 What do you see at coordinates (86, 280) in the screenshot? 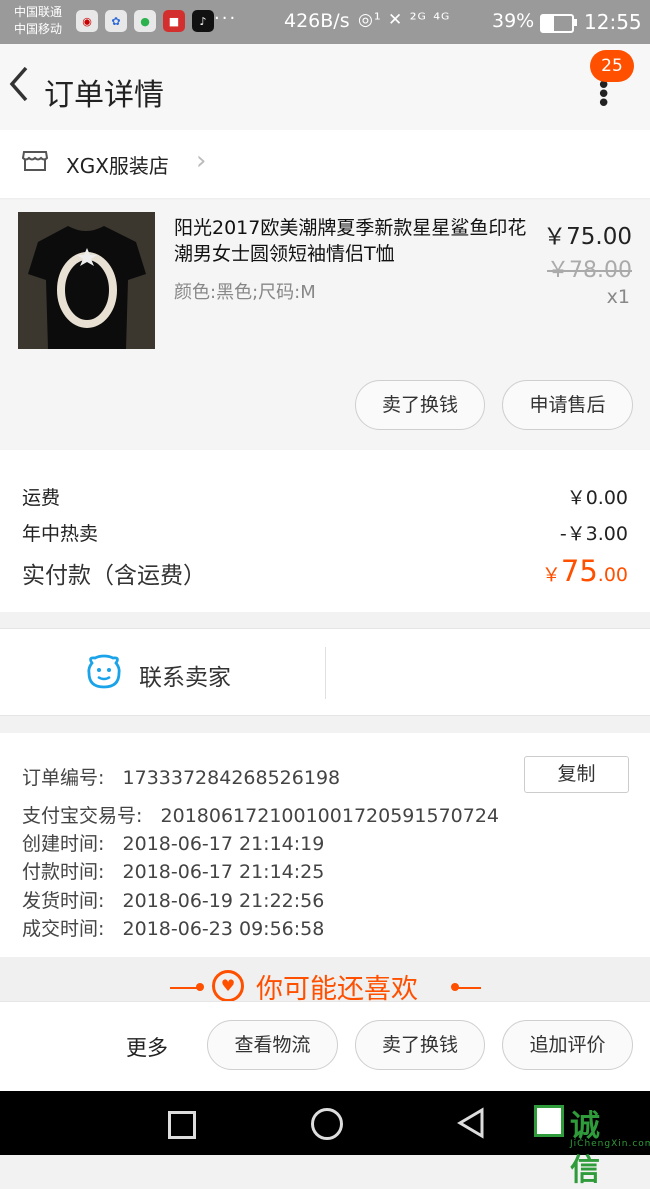
I see `product-image` at bounding box center [86, 280].